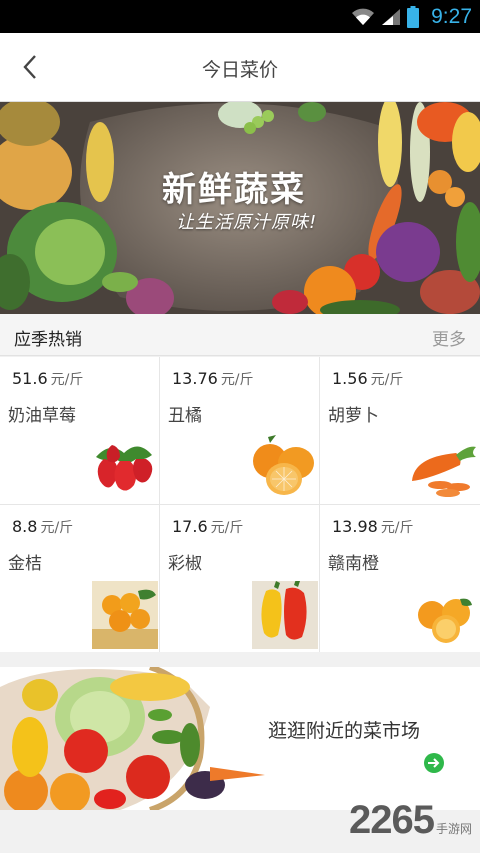  Describe the element at coordinates (451, 16) in the screenshot. I see `status-time: 9:27` at that location.